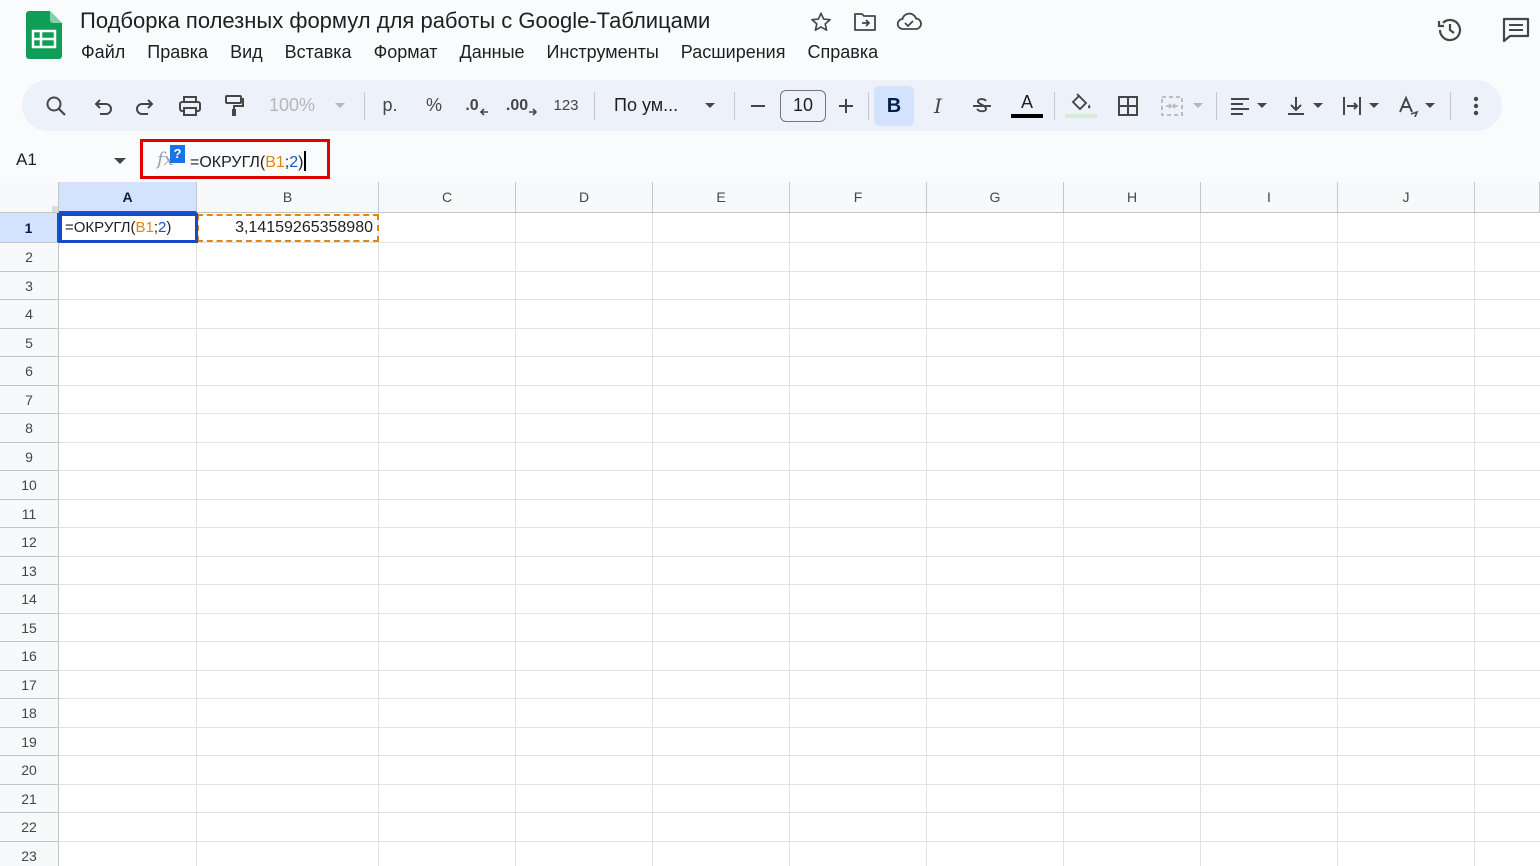  What do you see at coordinates (472, 105) in the screenshot?
I see `decrease-decimals-label: .0` at bounding box center [472, 105].